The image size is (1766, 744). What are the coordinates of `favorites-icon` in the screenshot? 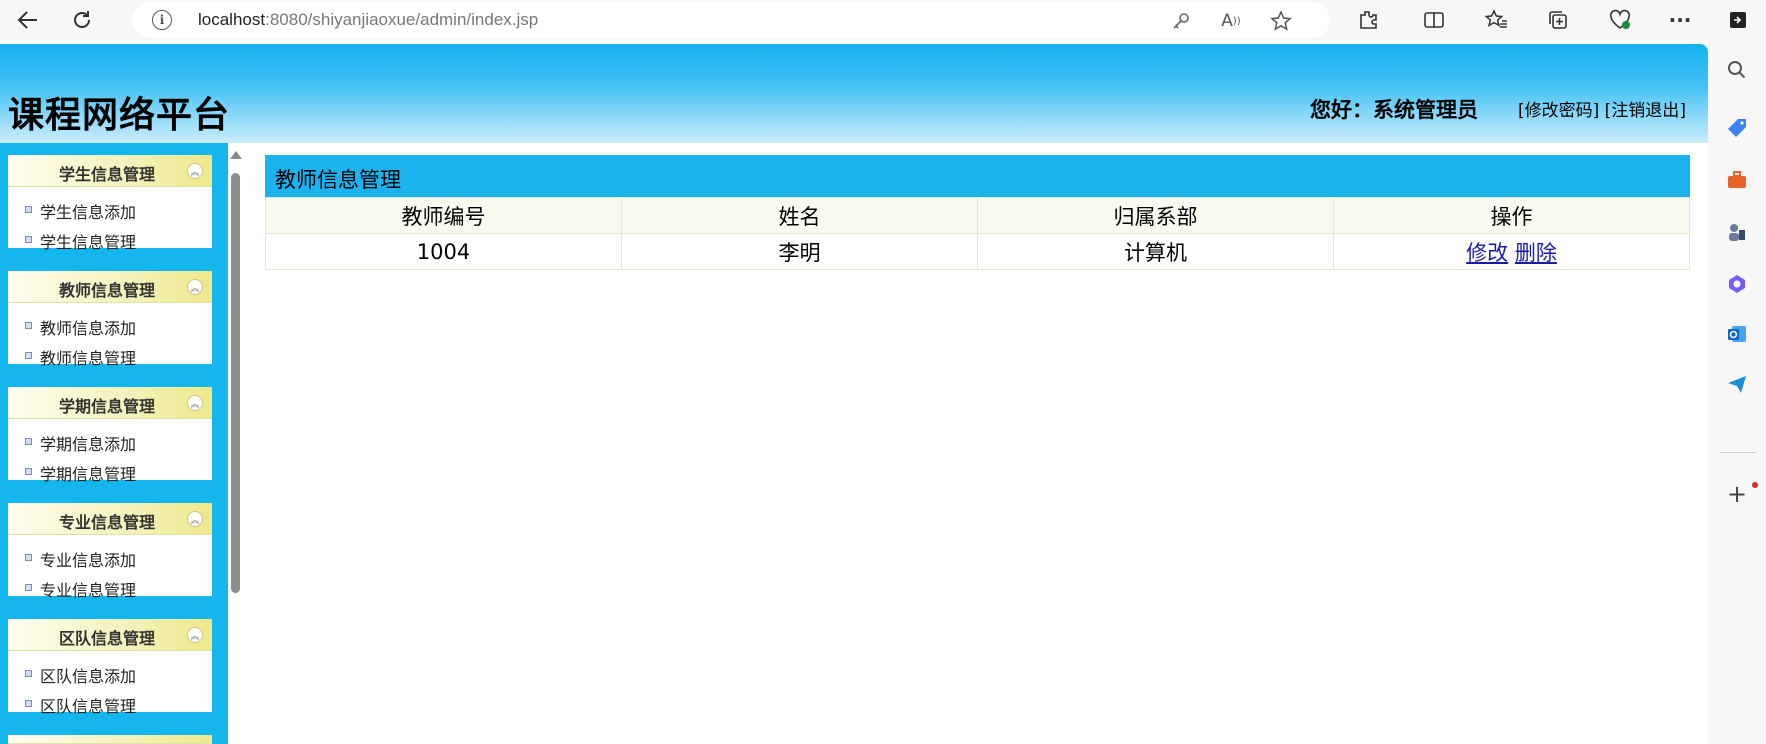 It's located at (1496, 20).